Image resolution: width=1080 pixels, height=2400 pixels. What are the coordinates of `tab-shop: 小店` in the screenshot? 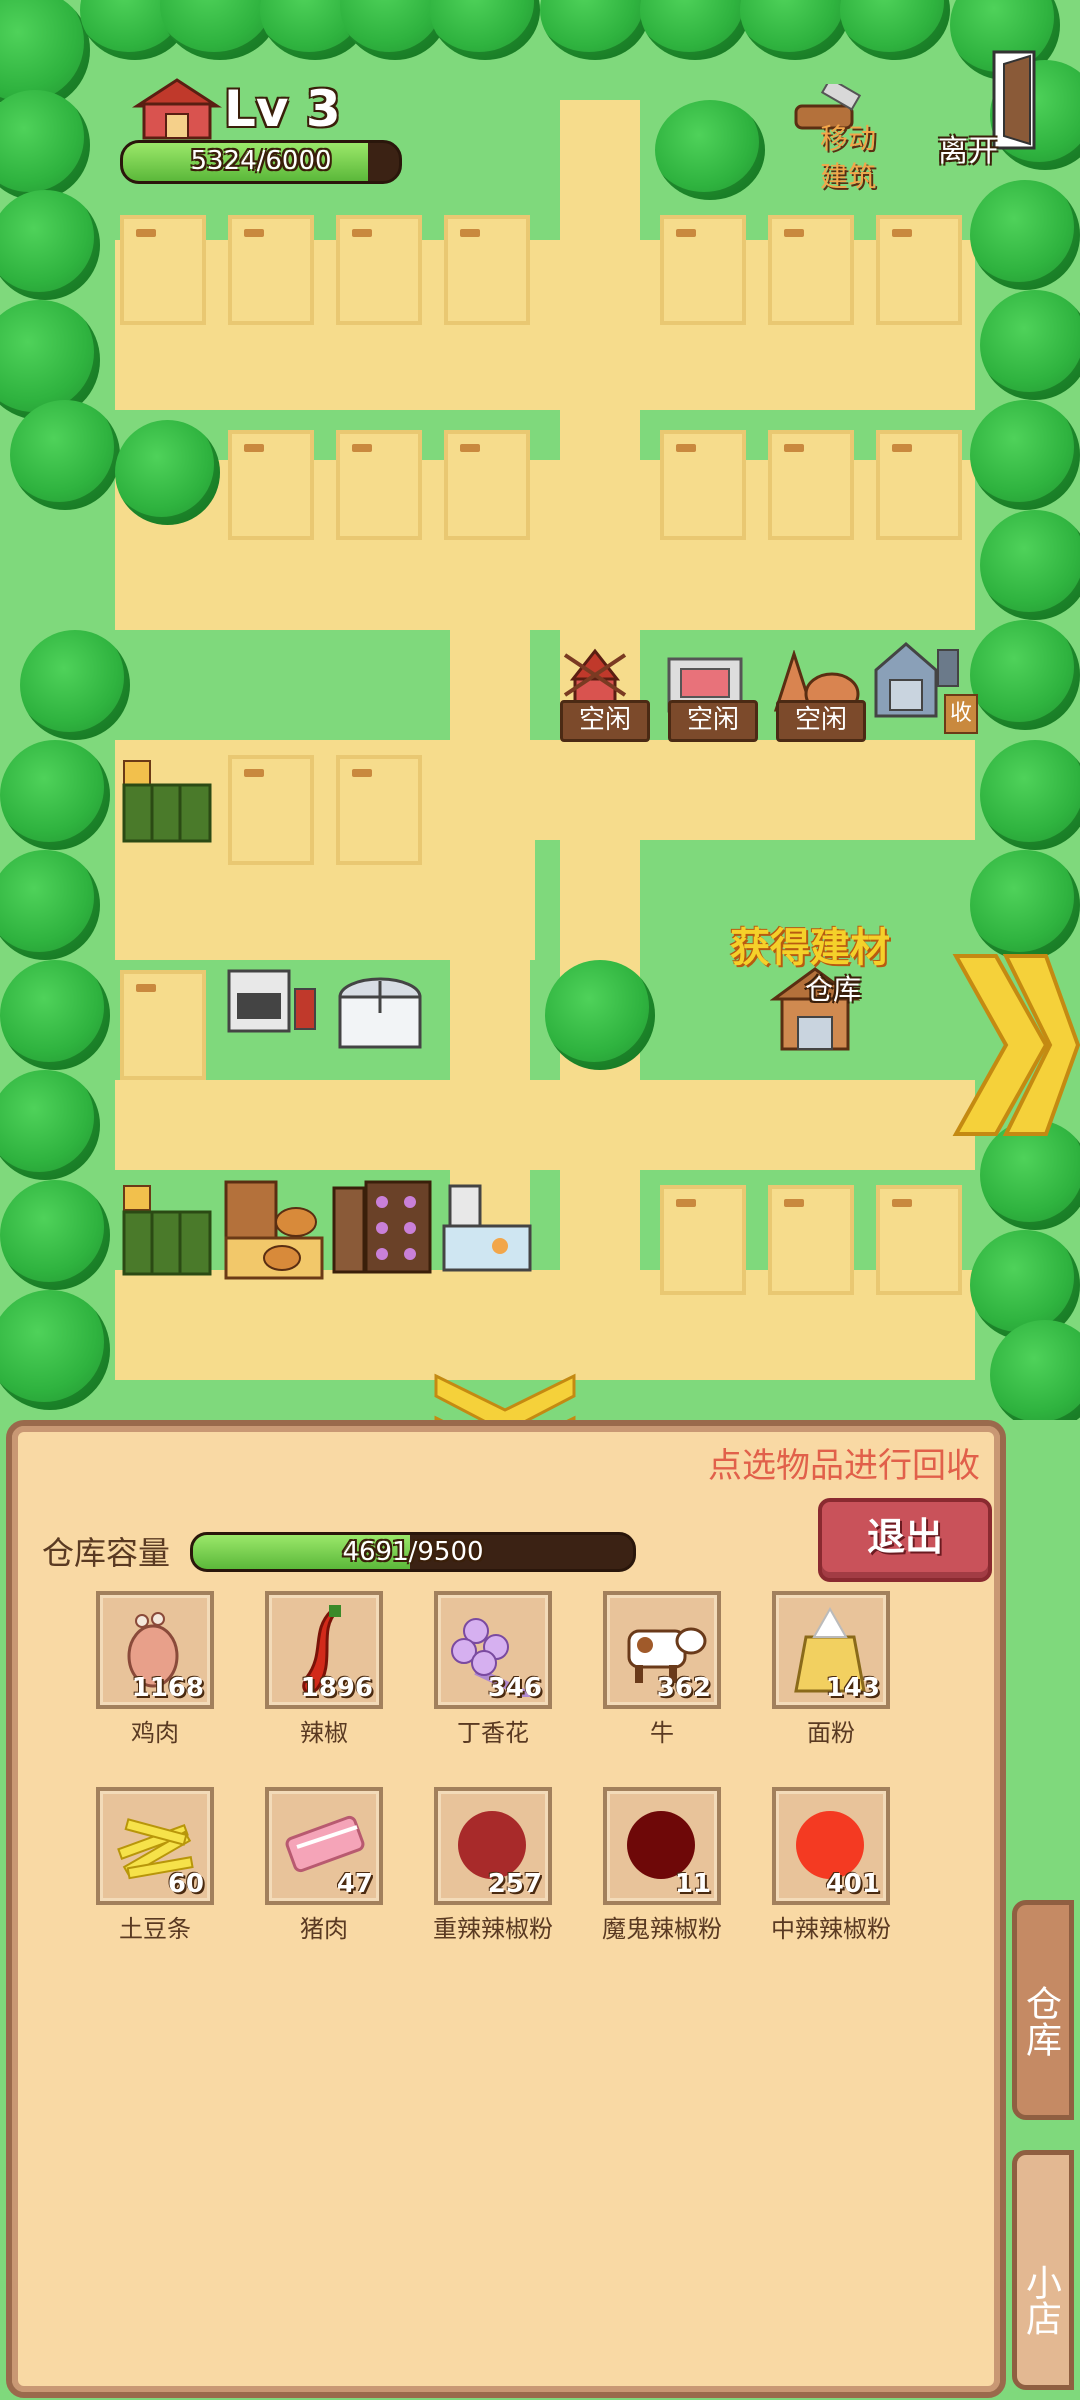 It's located at (1043, 2270).